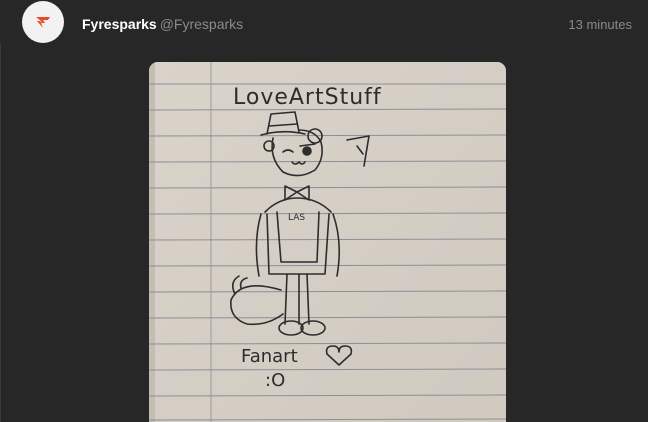 The height and width of the screenshot is (422, 648). What do you see at coordinates (307, 97) in the screenshot?
I see `sketch-title: LoveArtStuff` at bounding box center [307, 97].